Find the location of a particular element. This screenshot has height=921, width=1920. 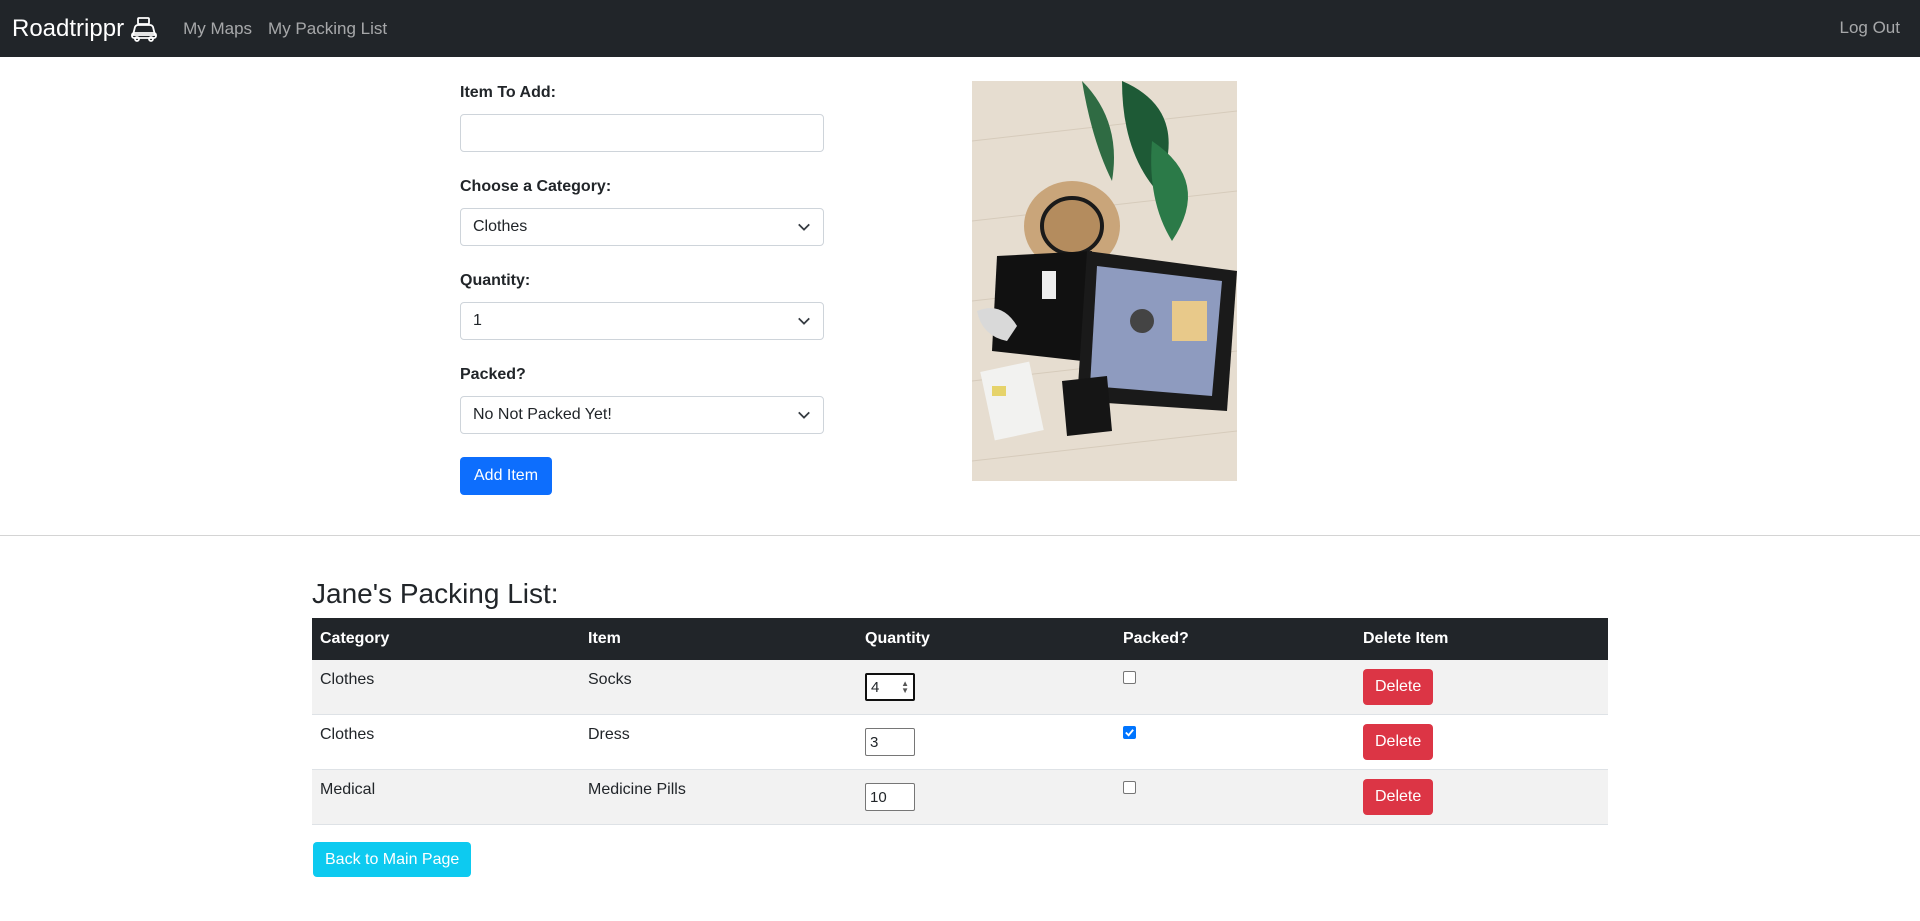

packed-selected-value: No Not Packed Yet! is located at coordinates (542, 414).